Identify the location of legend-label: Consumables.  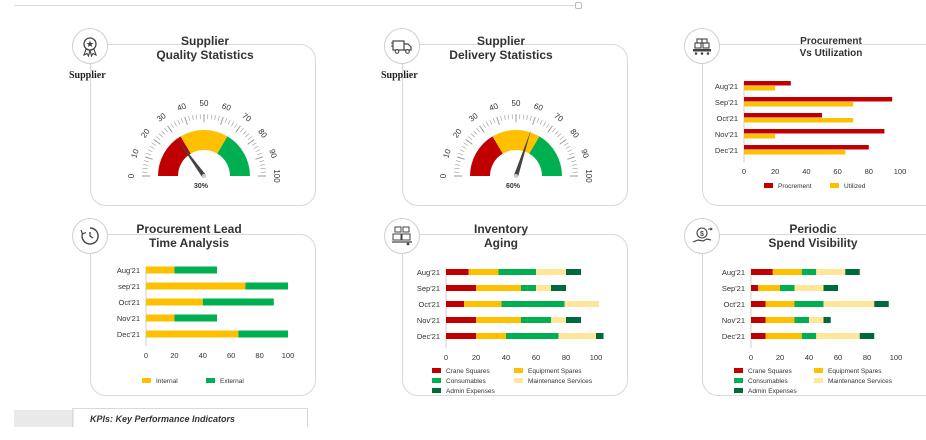
(466, 381).